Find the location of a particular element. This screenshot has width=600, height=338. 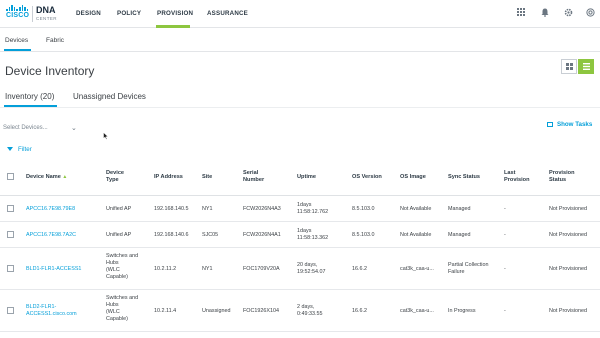

tab-fabric: Fabric is located at coordinates (55, 40).